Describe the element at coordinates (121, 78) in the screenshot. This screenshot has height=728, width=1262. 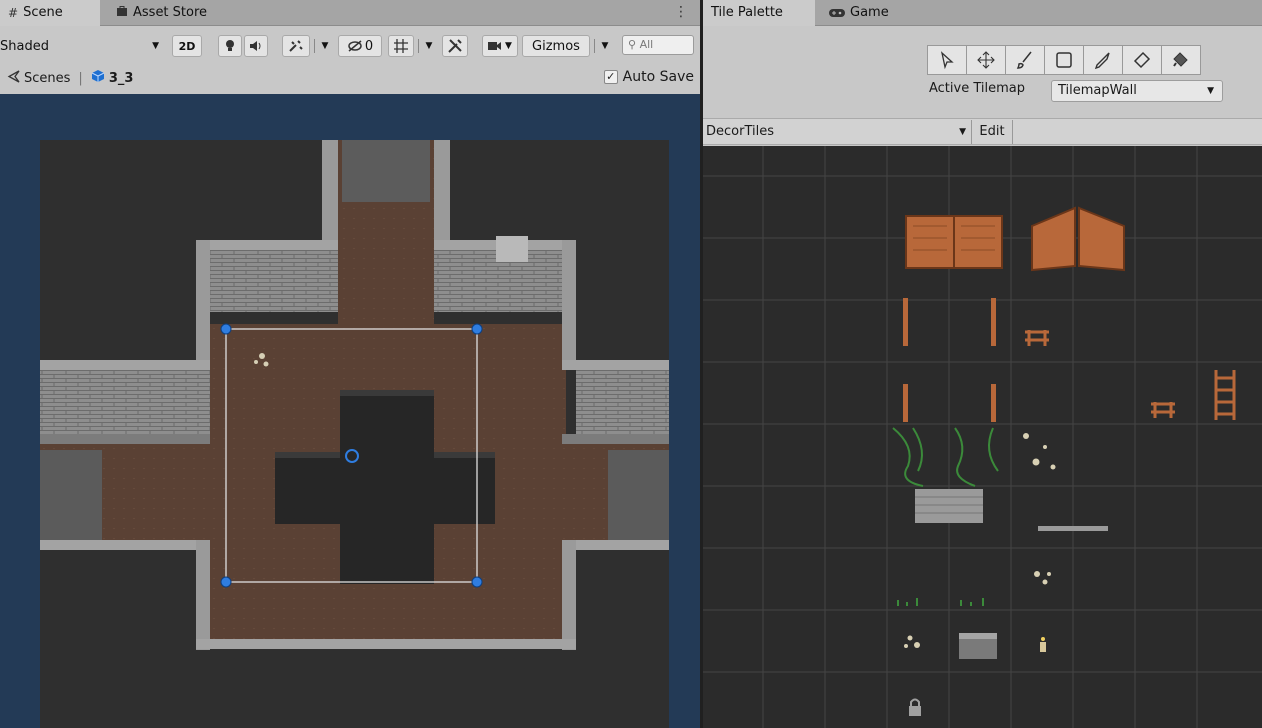
I see `breadcrumb-current-scene: 3_3` at that location.